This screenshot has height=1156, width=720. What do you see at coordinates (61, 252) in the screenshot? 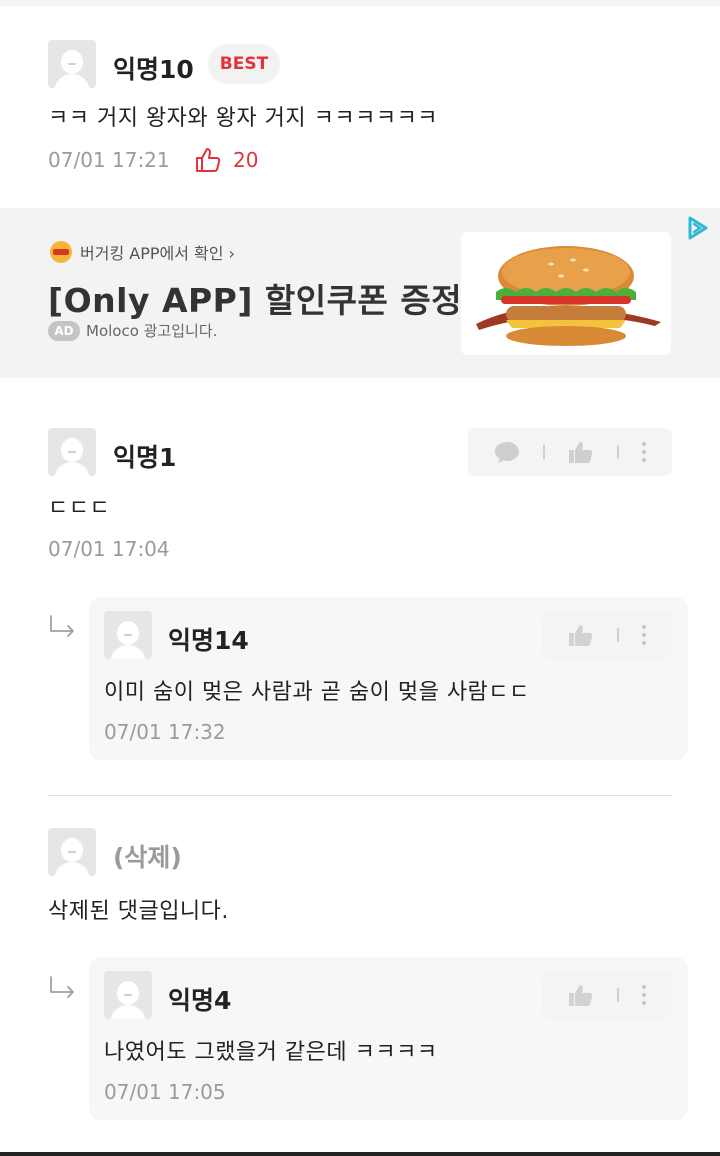
I see `burger-king-logo` at bounding box center [61, 252].